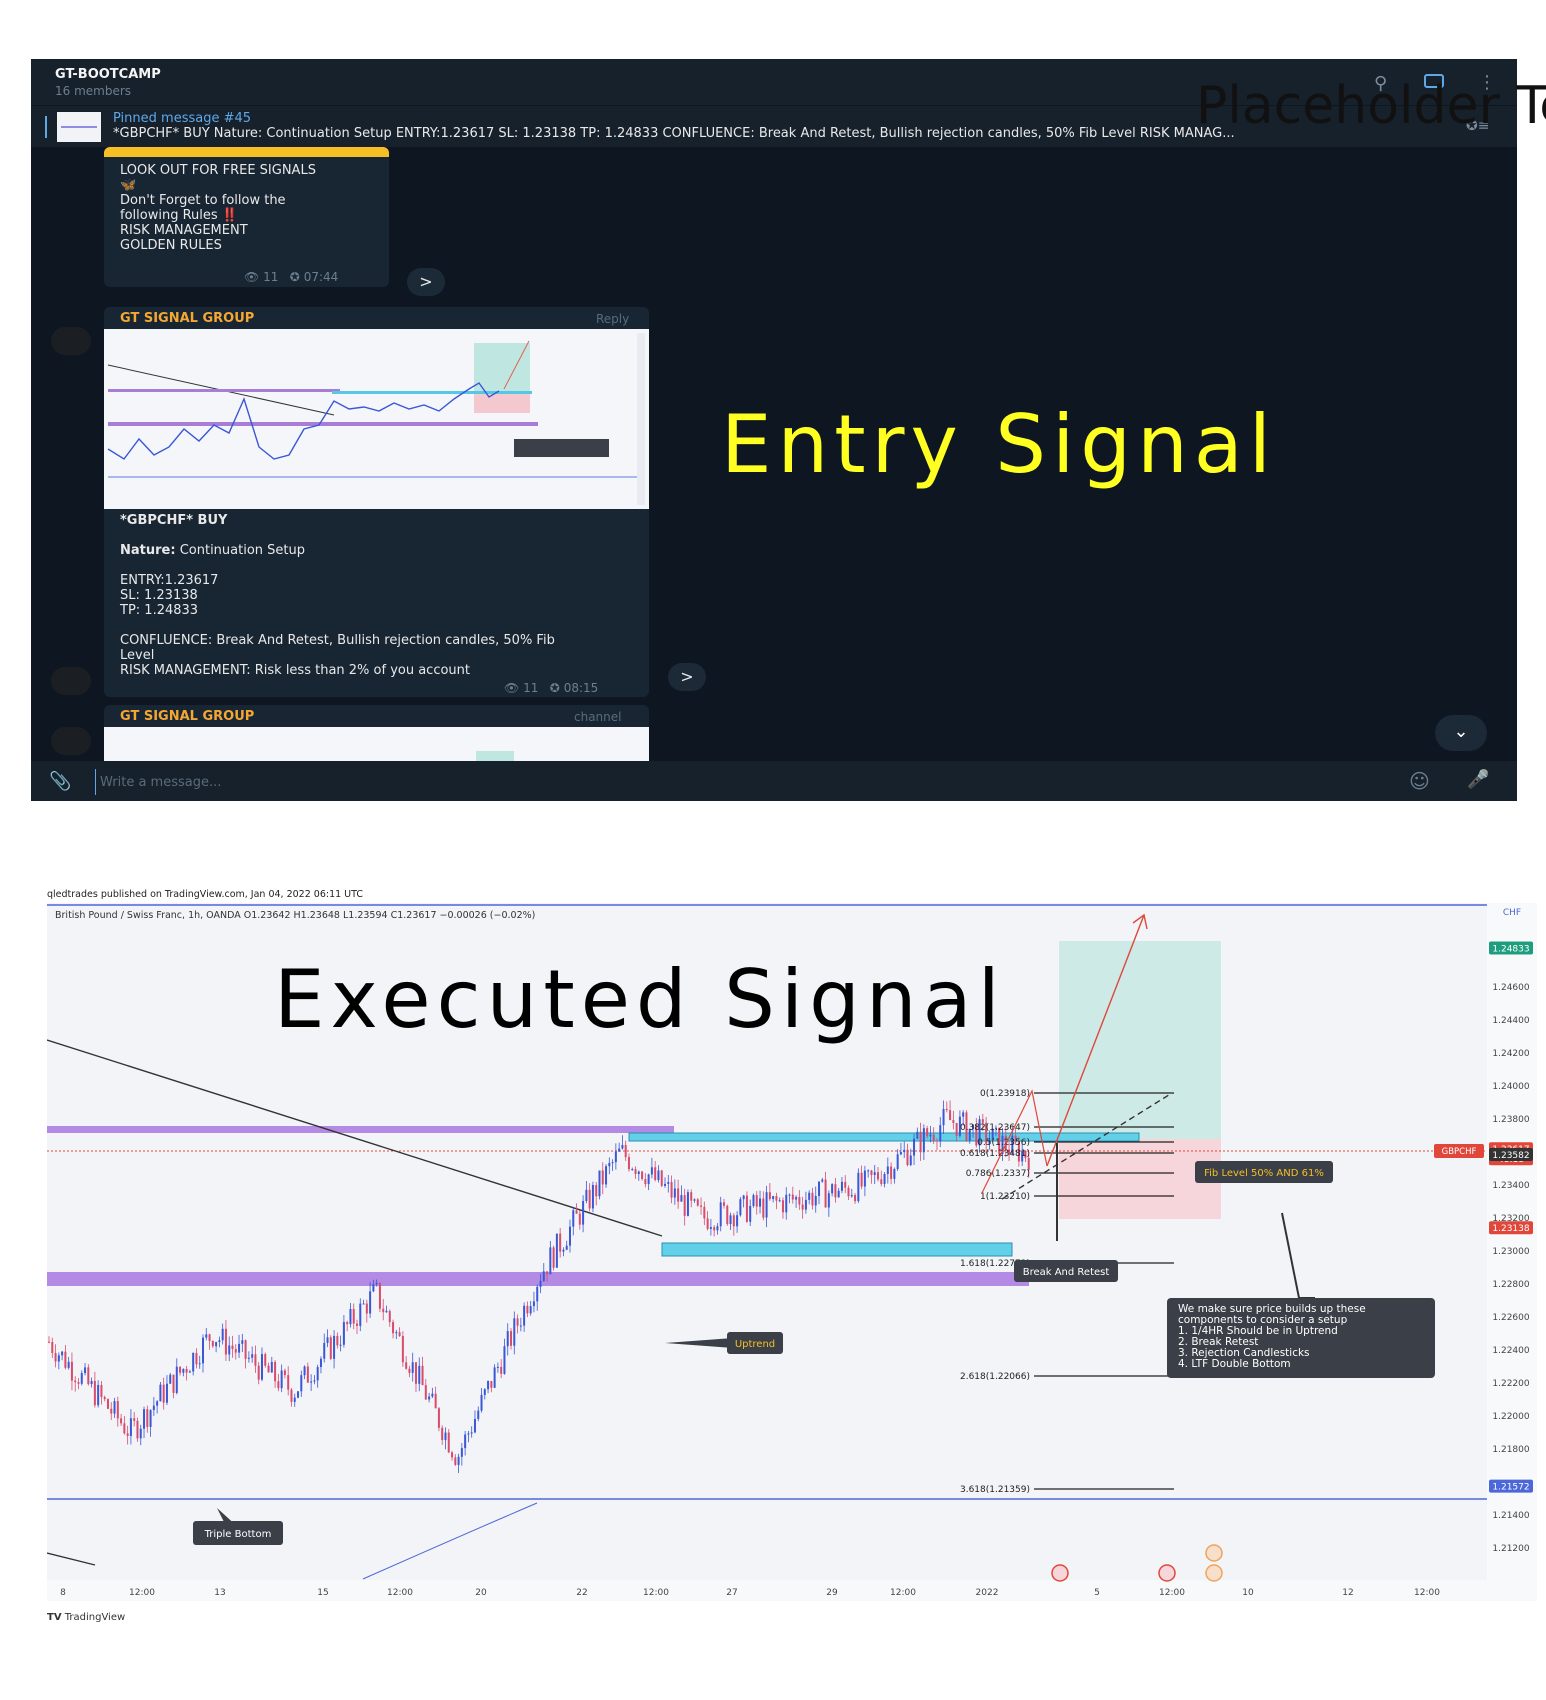 The image size is (1546, 1700). Describe the element at coordinates (174, 520) in the screenshot. I see `signal-heading: *GBPCHF* BUY` at that location.